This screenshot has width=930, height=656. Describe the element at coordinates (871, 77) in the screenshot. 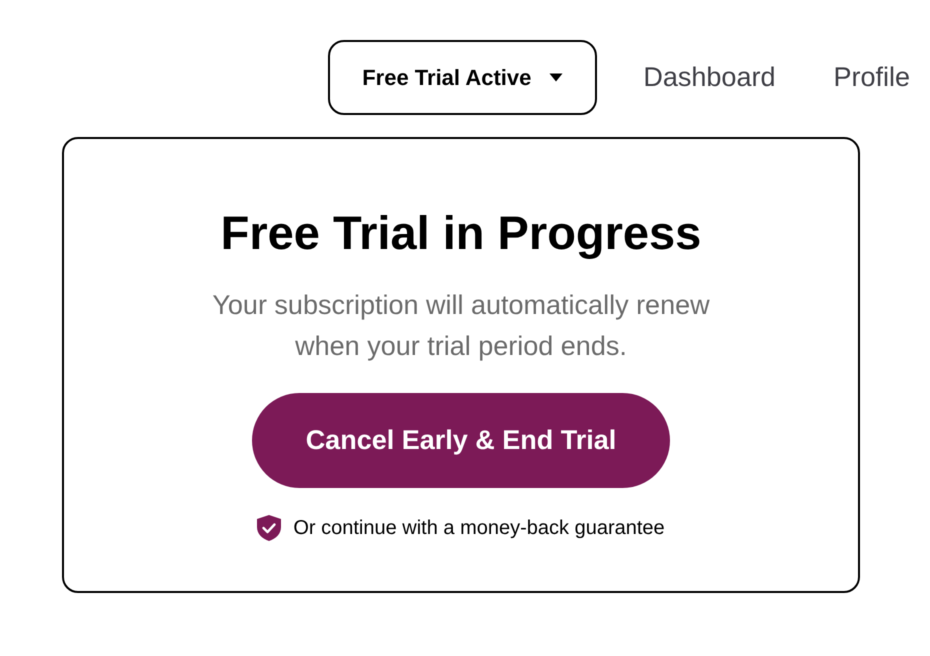

I see `nav-link: Profile` at that location.